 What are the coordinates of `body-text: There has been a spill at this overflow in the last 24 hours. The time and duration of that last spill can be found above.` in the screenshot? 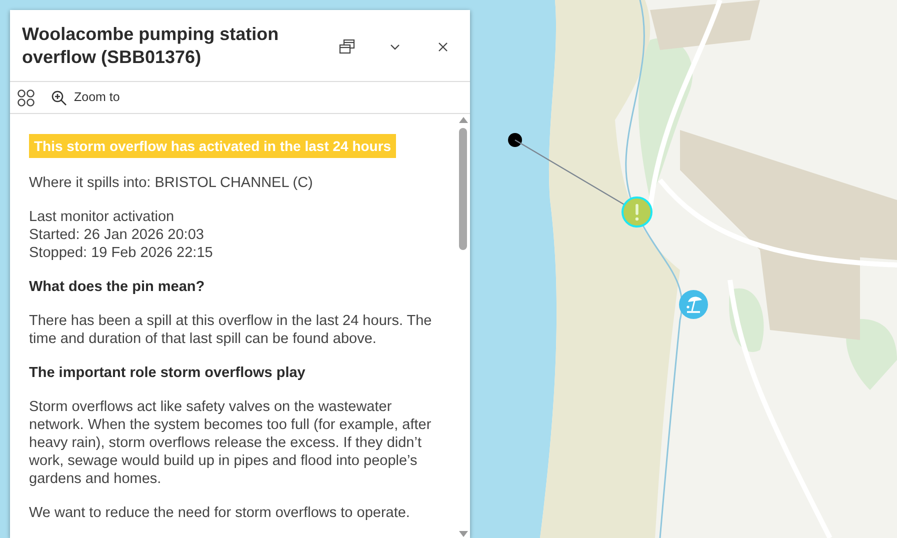 It's located at (231, 330).